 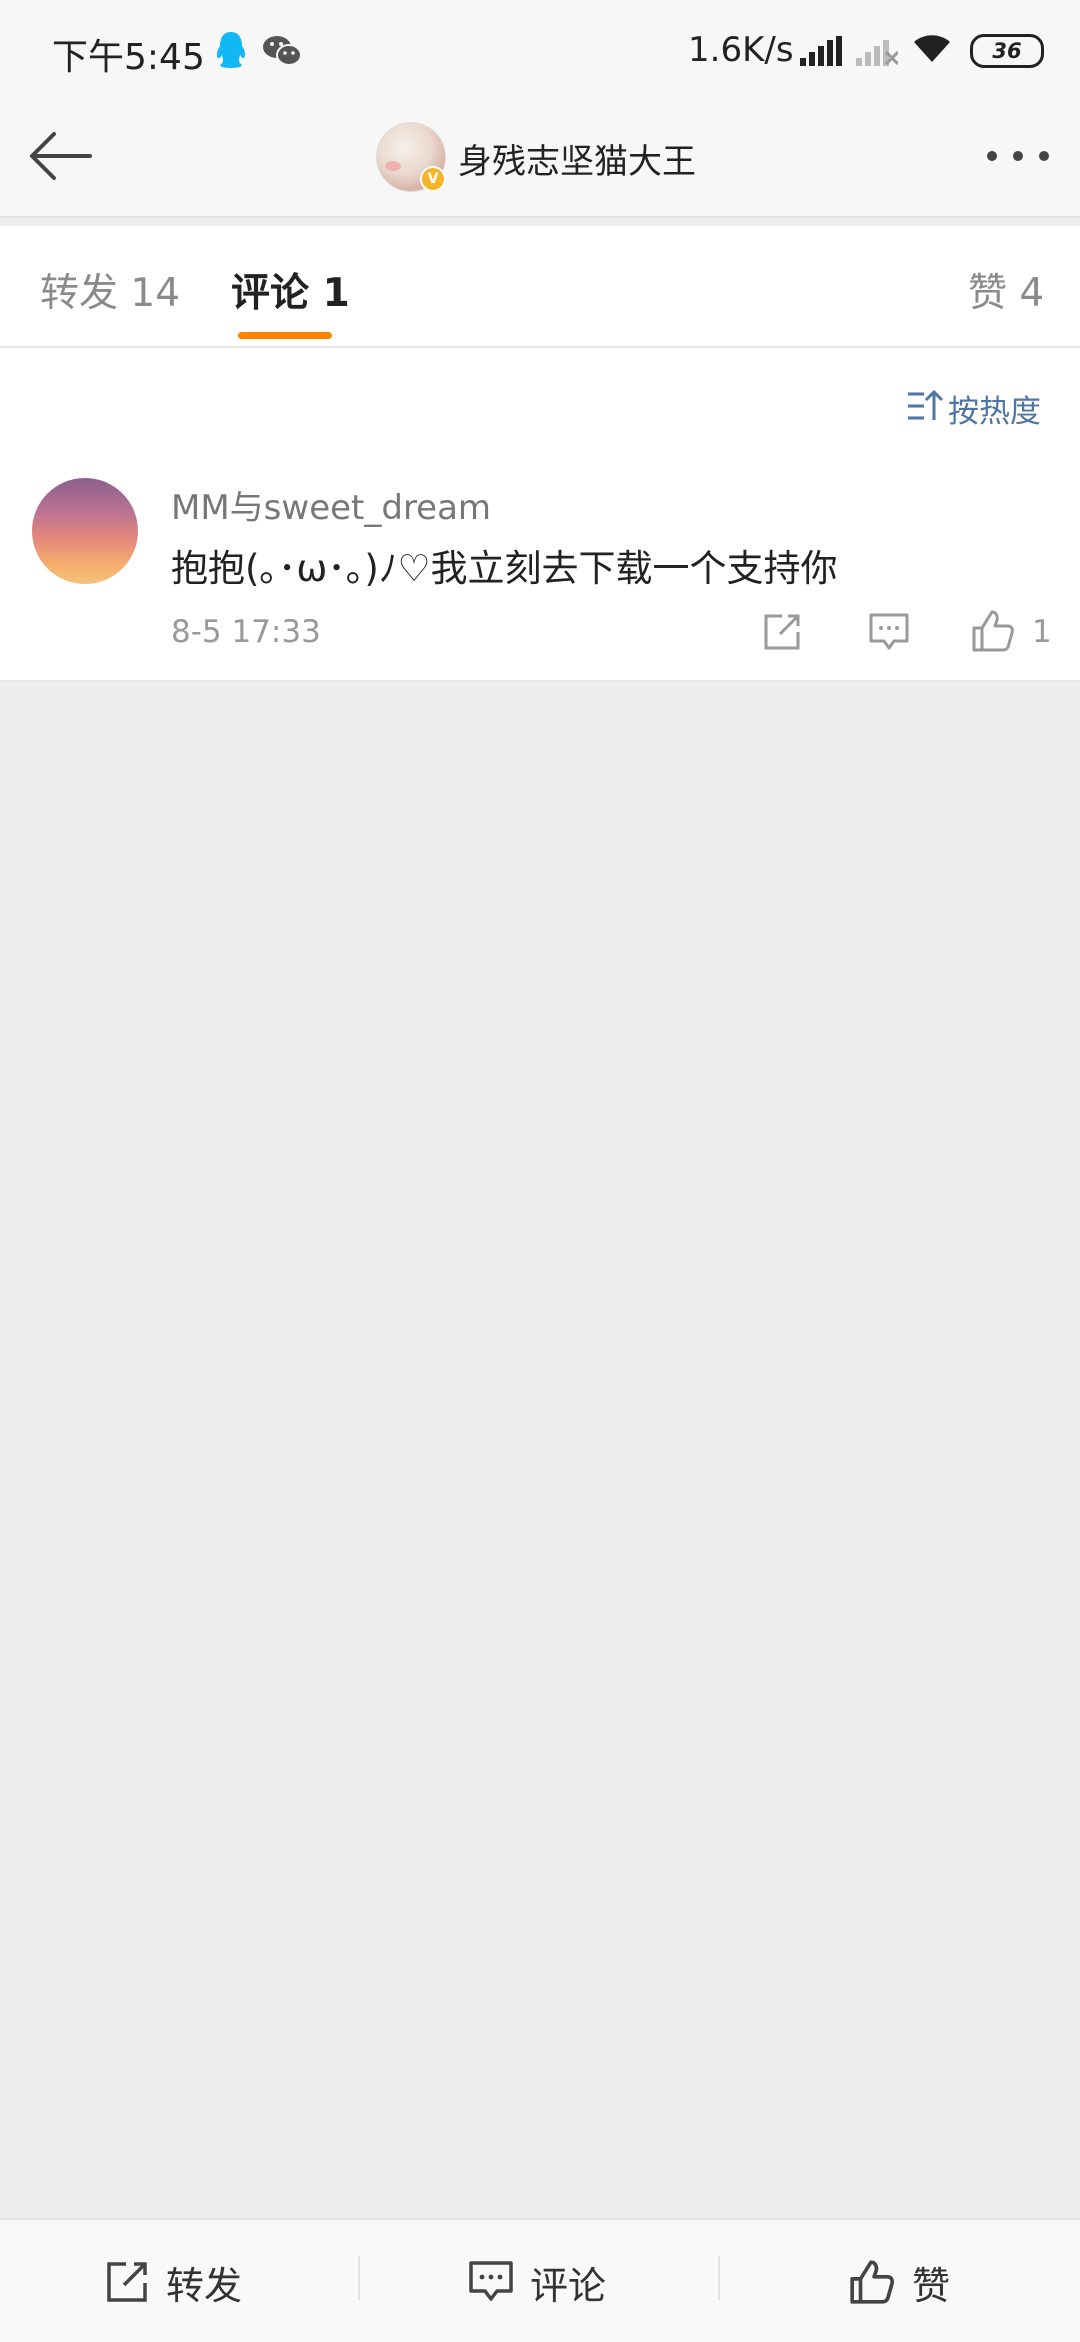 What do you see at coordinates (204, 2285) in the screenshot?
I see `forward-label: 转发` at bounding box center [204, 2285].